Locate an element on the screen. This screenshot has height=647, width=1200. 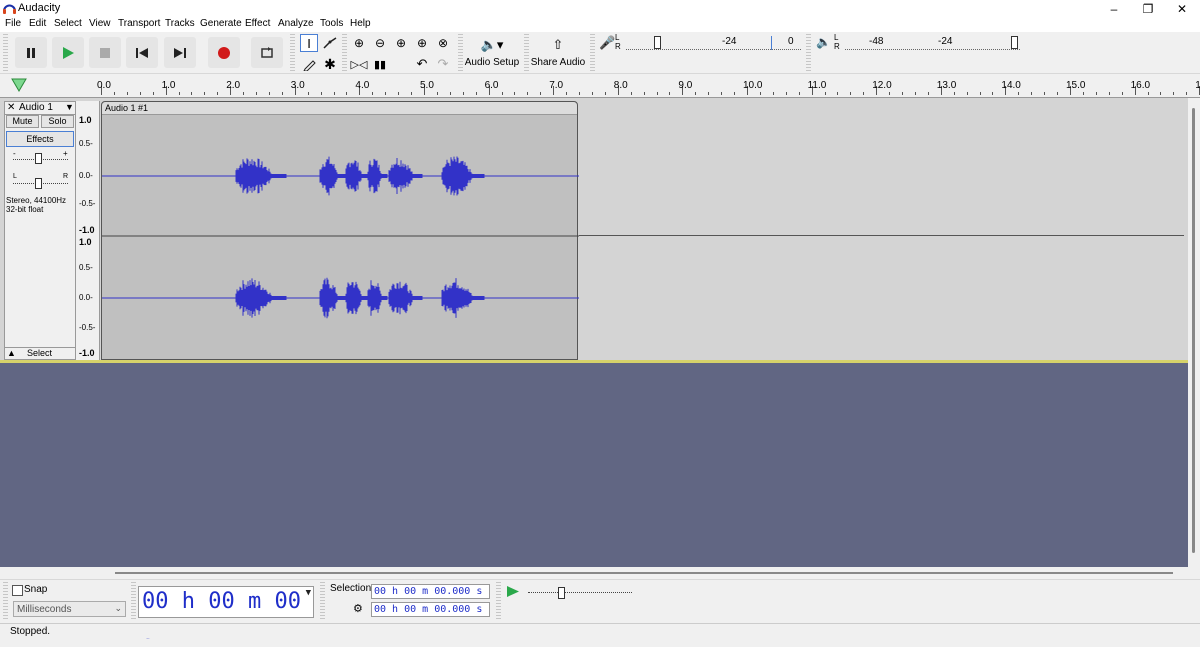
menu-select: Select is located at coordinates (68, 23).